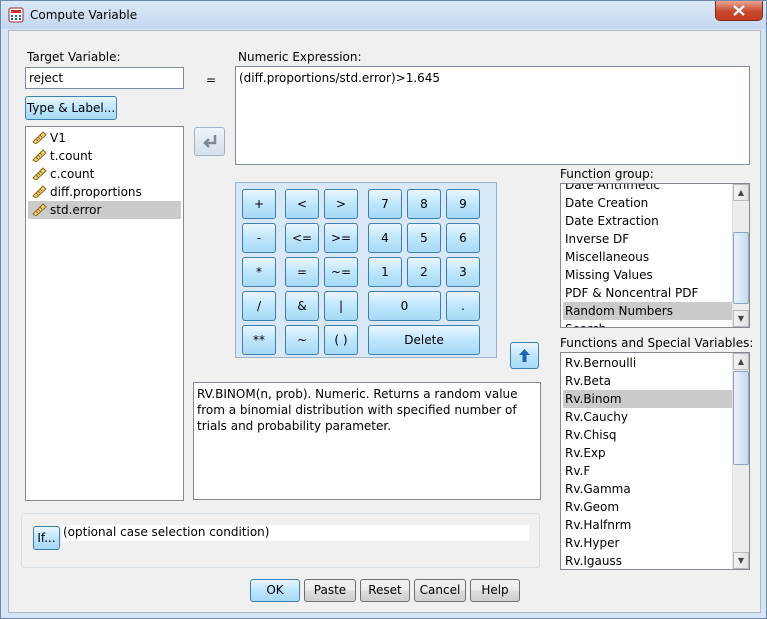 This screenshot has height=619, width=767. Describe the element at coordinates (341, 204) in the screenshot. I see `key-greater-than: >` at that location.